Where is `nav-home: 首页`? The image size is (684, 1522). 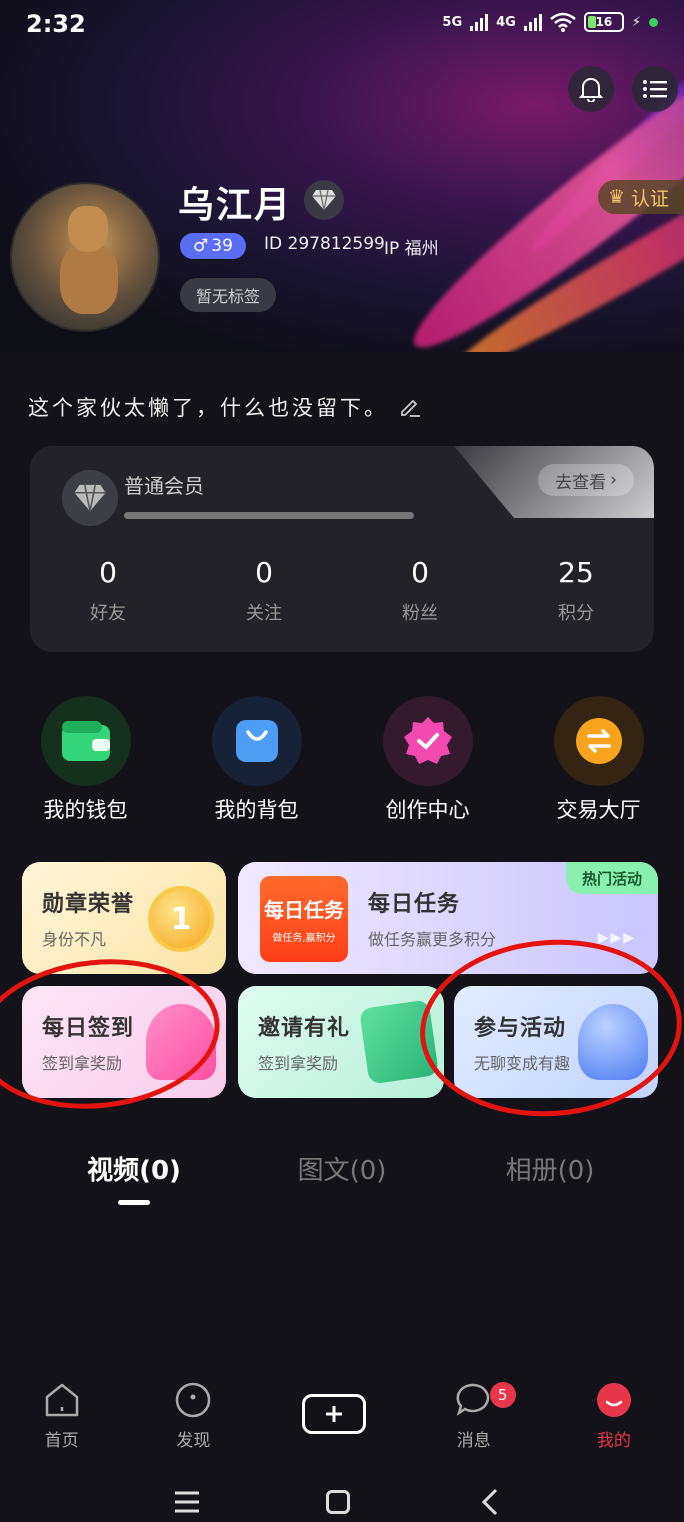 nav-home: 首页 is located at coordinates (61, 1420).